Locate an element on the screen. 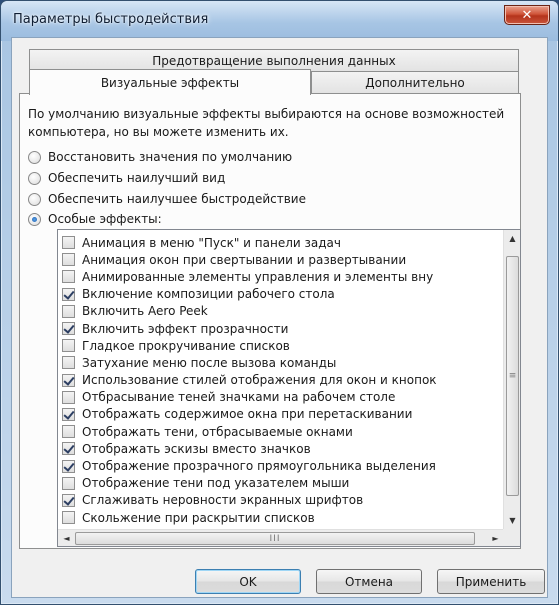 The height and width of the screenshot is (605, 559). radio-best-appearance: Обеспечить наилучший вид is located at coordinates (126, 178).